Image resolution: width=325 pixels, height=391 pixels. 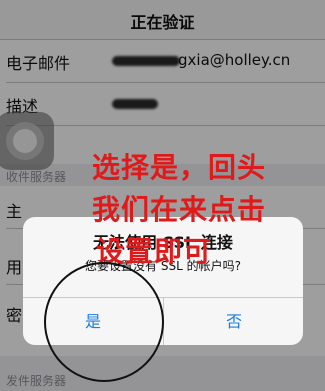 What do you see at coordinates (179, 209) in the screenshot?
I see `annotation-line-2: 我们在来点击` at bounding box center [179, 209].